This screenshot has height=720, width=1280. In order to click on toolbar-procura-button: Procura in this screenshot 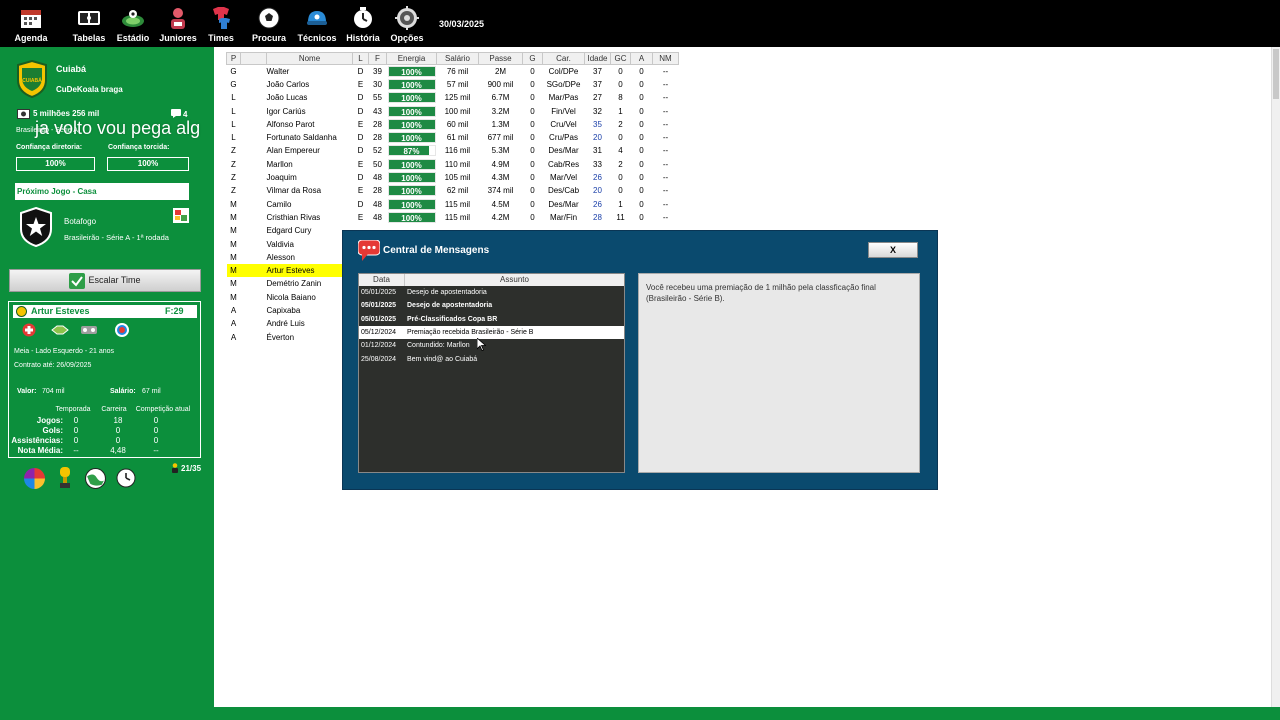, I will do `click(269, 24)`.